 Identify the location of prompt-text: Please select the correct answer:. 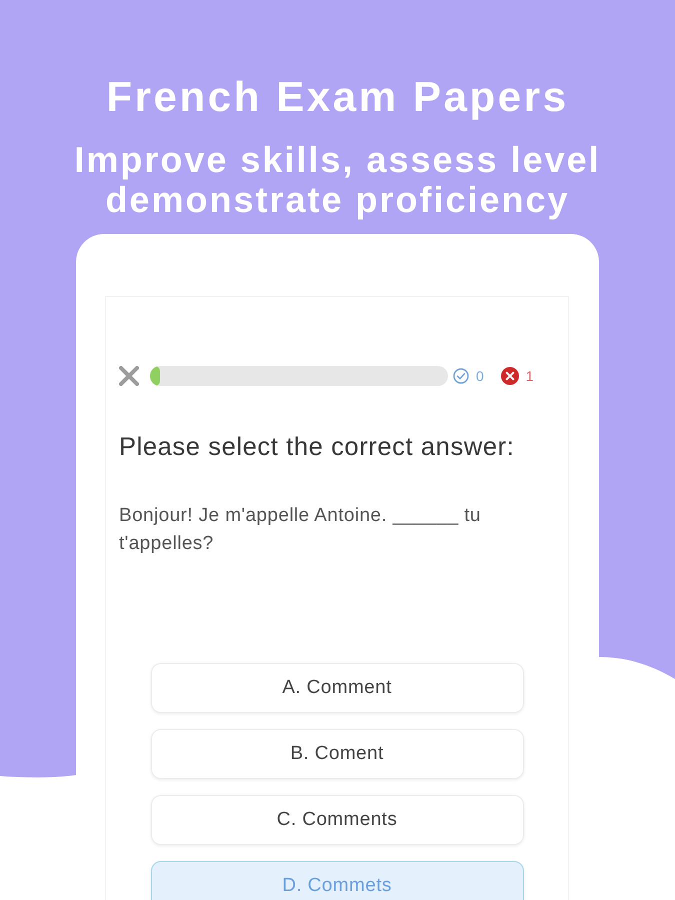
(317, 447).